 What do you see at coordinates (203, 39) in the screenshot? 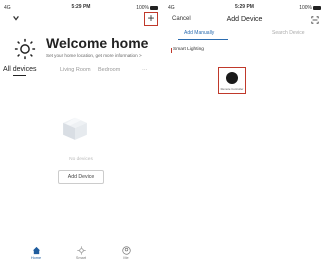
I see `active-tab-indicator` at bounding box center [203, 39].